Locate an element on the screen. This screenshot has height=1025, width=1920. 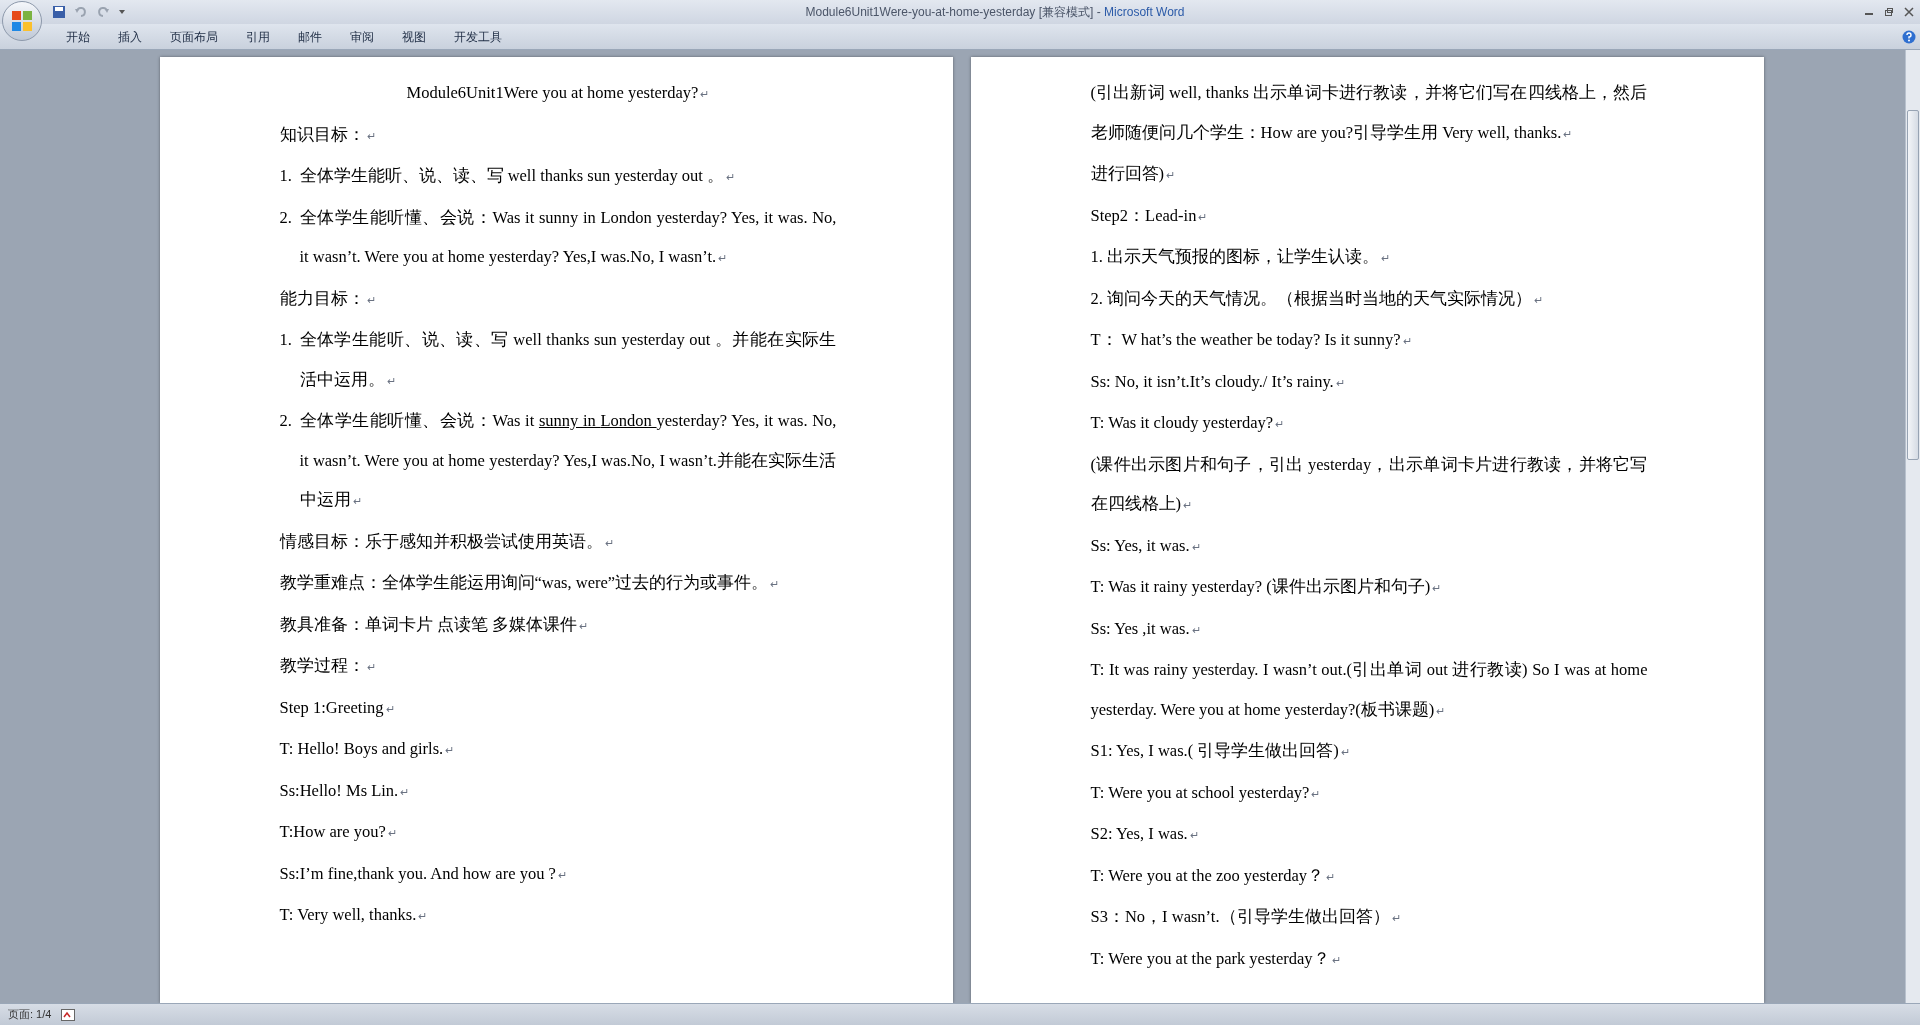
paragraph: Ss:Hello! Ms Lin.↵ is located at coordinates (345, 790).